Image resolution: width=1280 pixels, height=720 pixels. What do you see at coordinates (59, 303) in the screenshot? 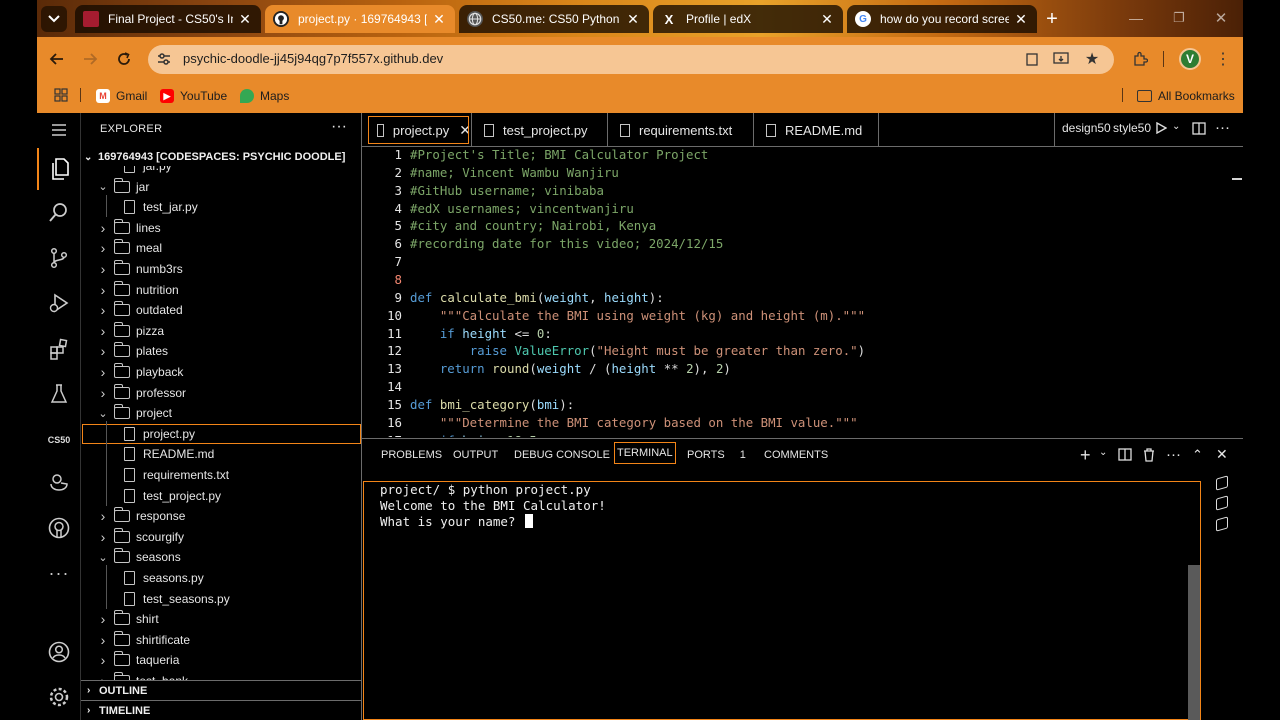
I see `run-debug-icon` at bounding box center [59, 303].